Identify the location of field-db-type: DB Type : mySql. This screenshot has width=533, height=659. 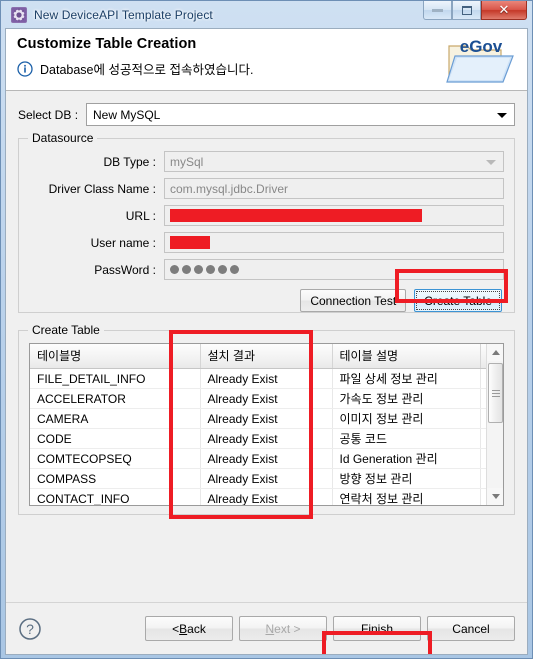
(266, 161).